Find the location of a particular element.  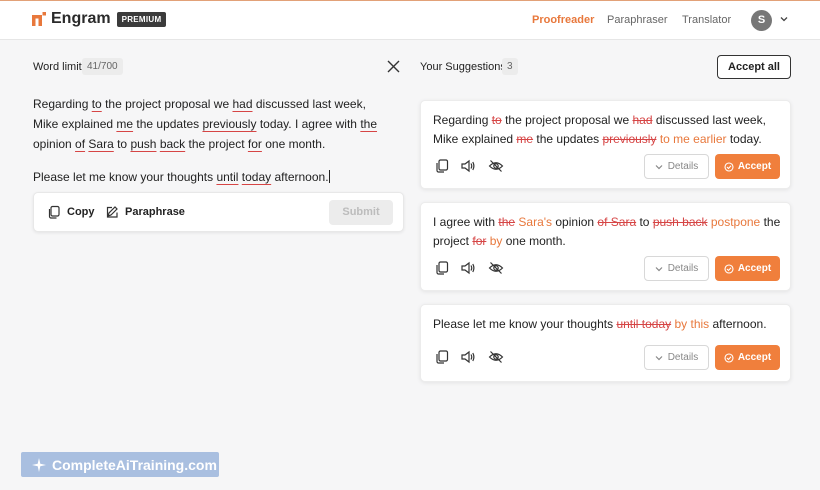

error-word: to is located at coordinates (97, 104).